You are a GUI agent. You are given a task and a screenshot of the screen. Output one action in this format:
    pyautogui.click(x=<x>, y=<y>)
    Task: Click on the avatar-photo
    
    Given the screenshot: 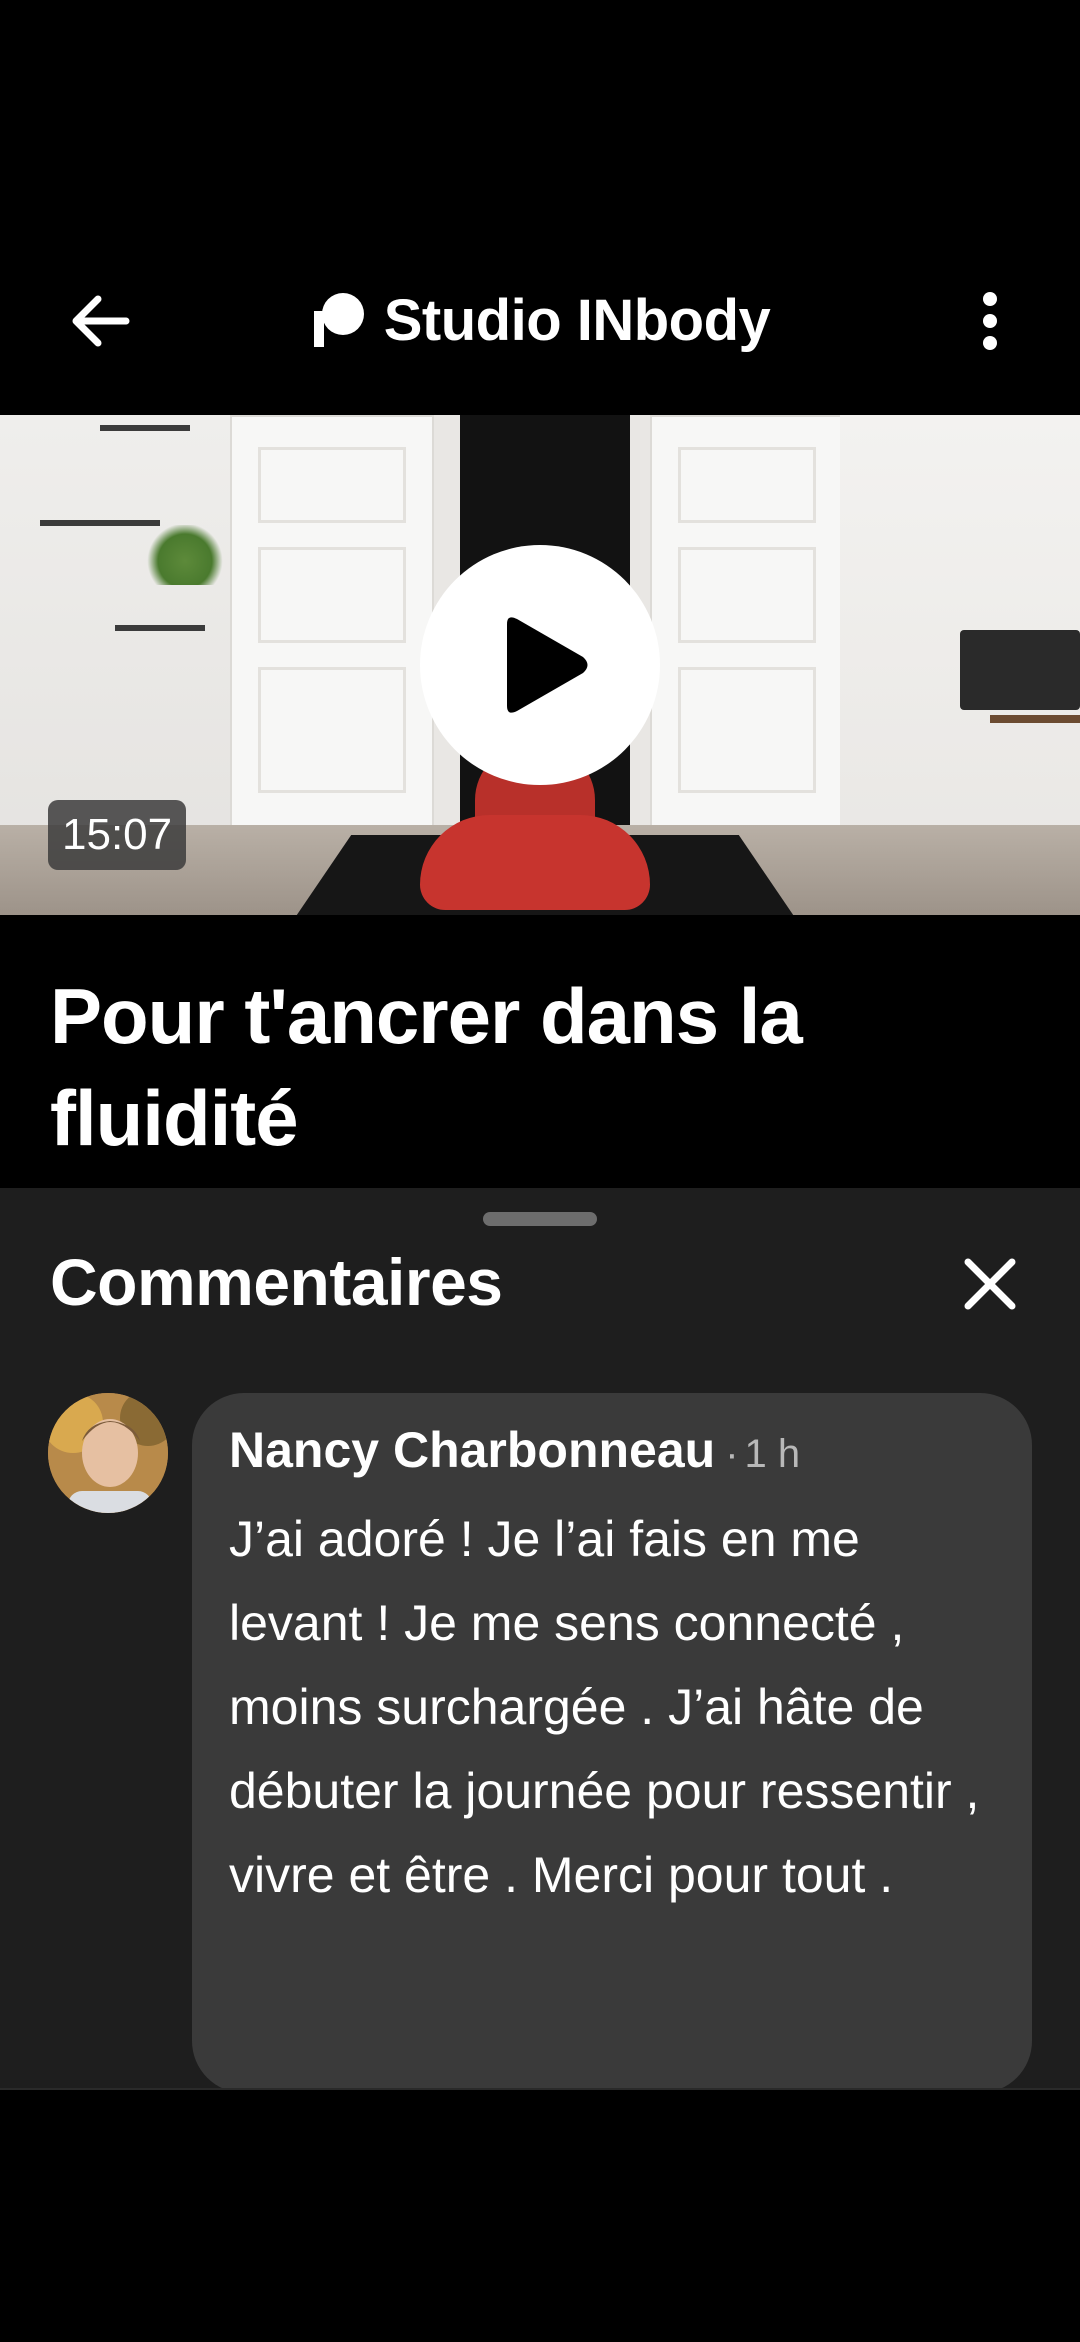 What is the action you would take?
    pyautogui.click(x=108, y=1453)
    